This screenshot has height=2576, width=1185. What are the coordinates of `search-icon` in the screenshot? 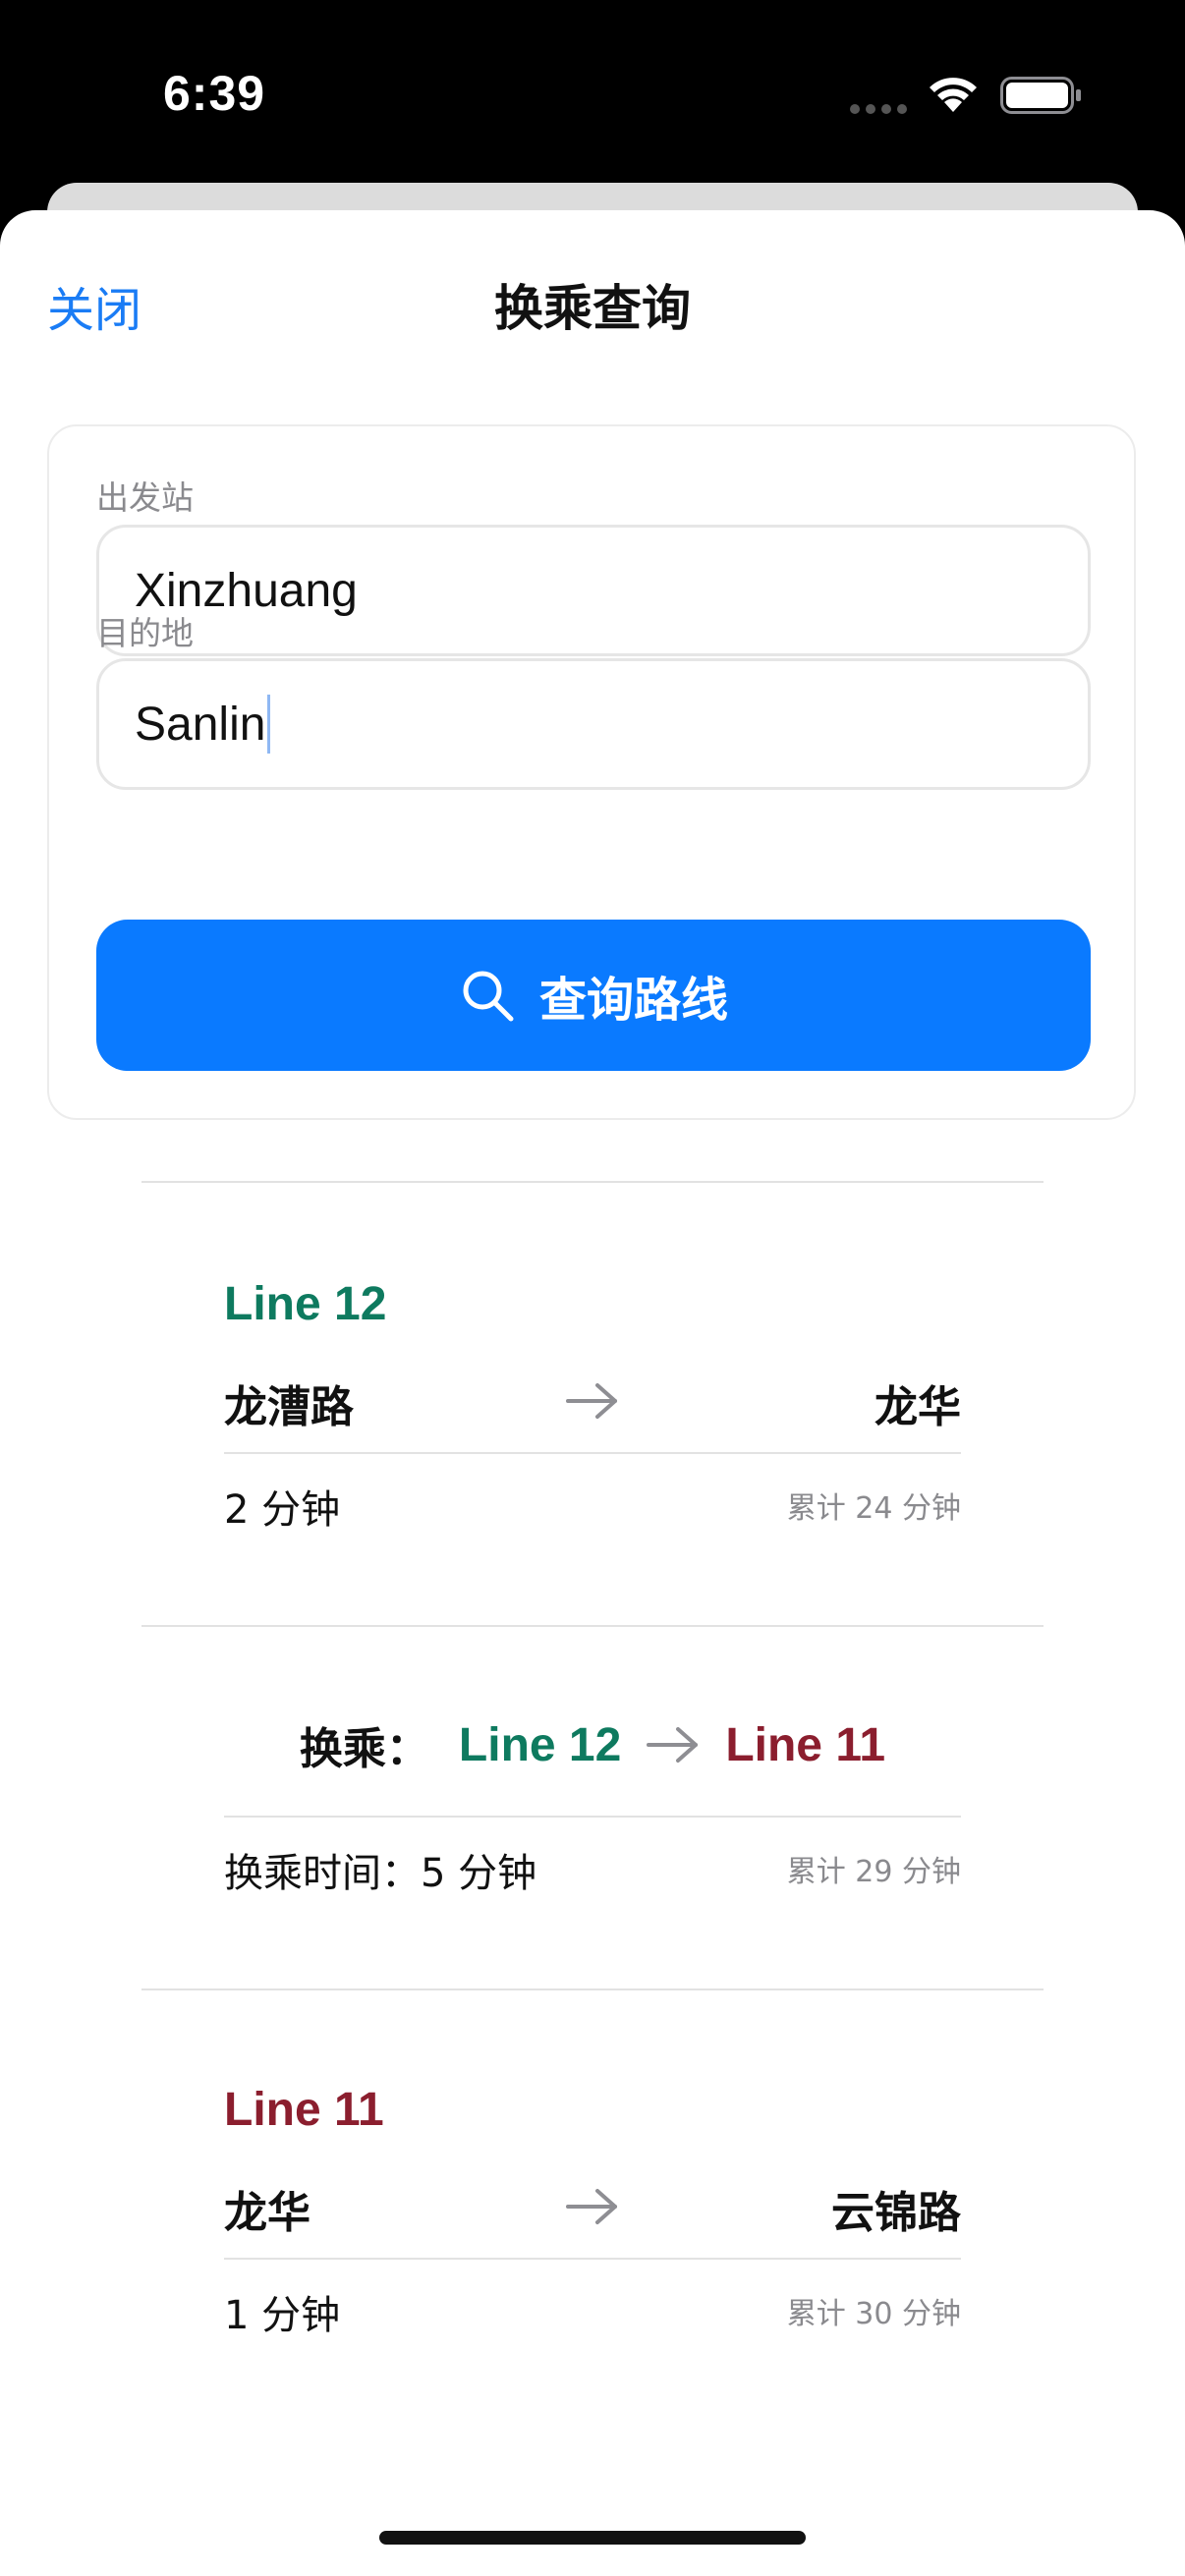 It's located at (489, 996).